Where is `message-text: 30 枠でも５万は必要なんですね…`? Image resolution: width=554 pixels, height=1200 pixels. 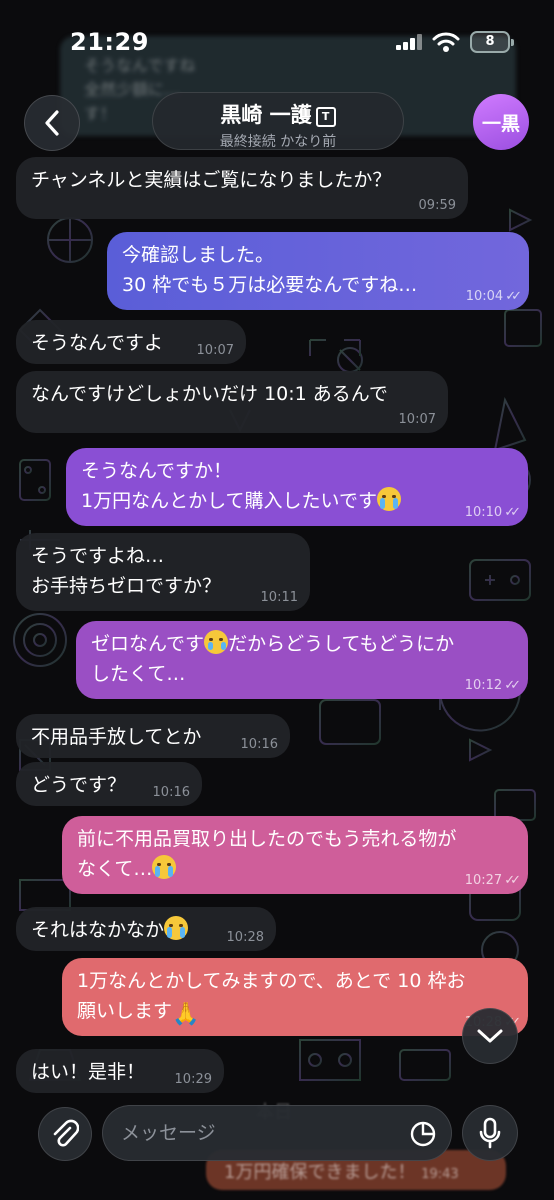 message-text: 30 枠でも５万は必要なんですね… is located at coordinates (270, 285).